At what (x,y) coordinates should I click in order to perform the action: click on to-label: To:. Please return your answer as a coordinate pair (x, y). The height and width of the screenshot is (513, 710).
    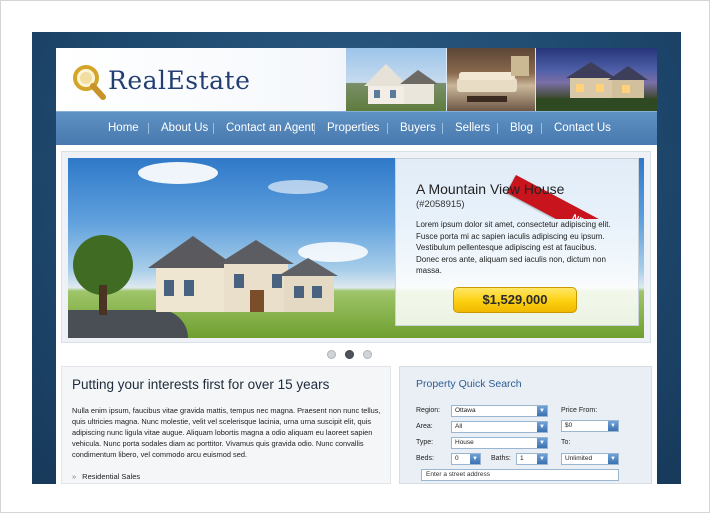
    Looking at the image, I should click on (566, 442).